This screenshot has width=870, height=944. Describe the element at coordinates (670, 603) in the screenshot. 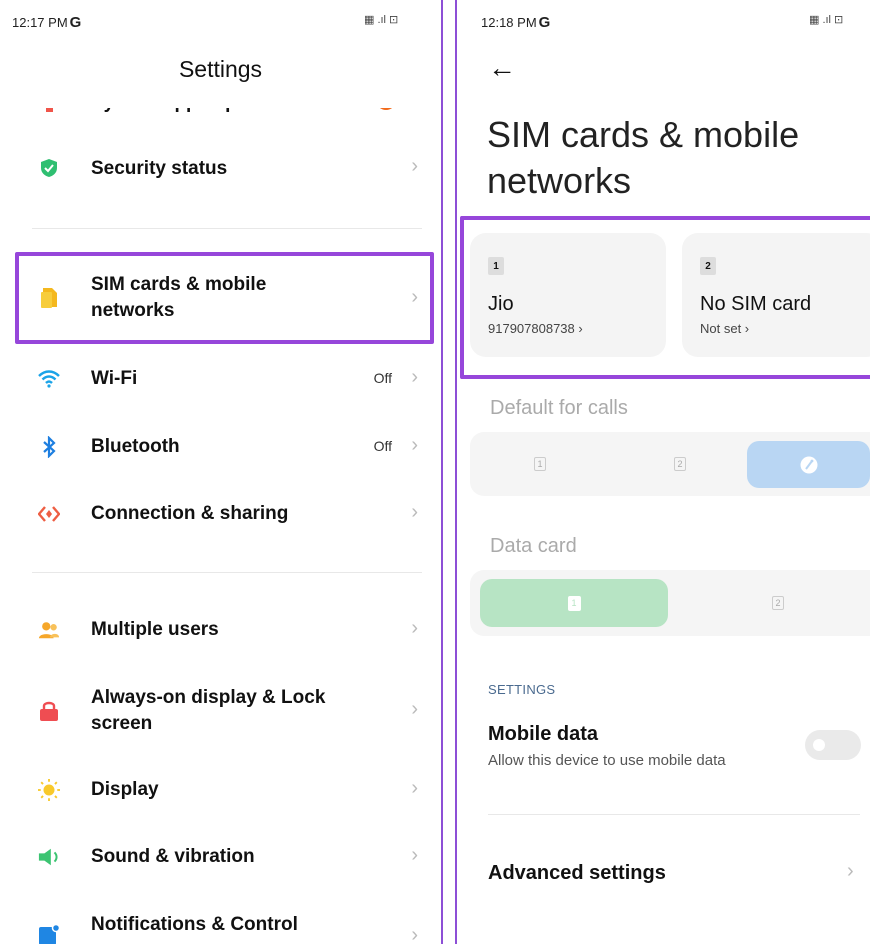

I see `data-card-selector: 1 2` at that location.